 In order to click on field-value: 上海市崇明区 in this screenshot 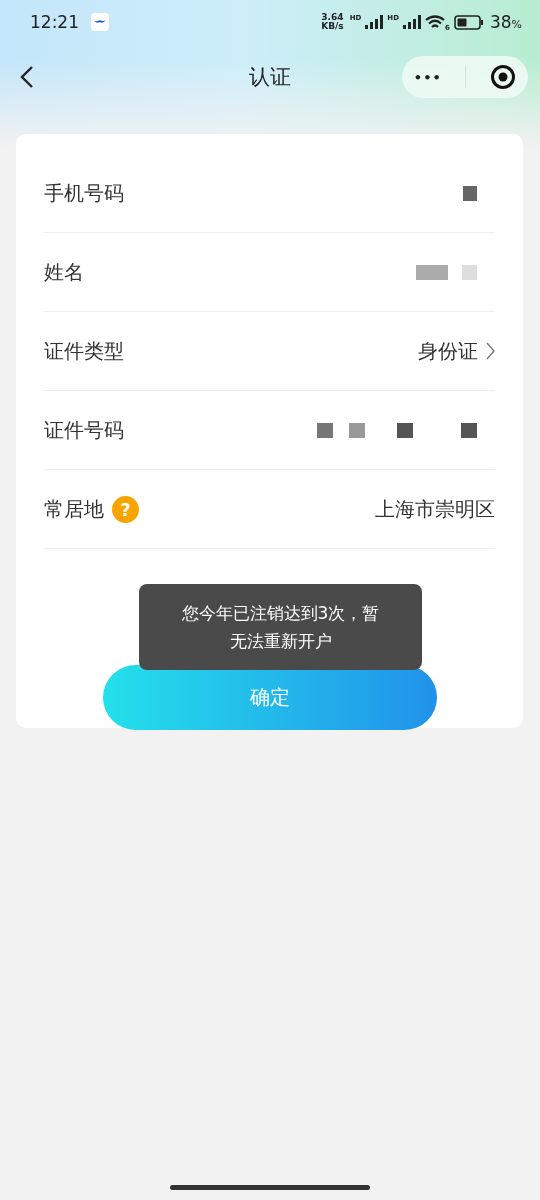, I will do `click(435, 509)`.